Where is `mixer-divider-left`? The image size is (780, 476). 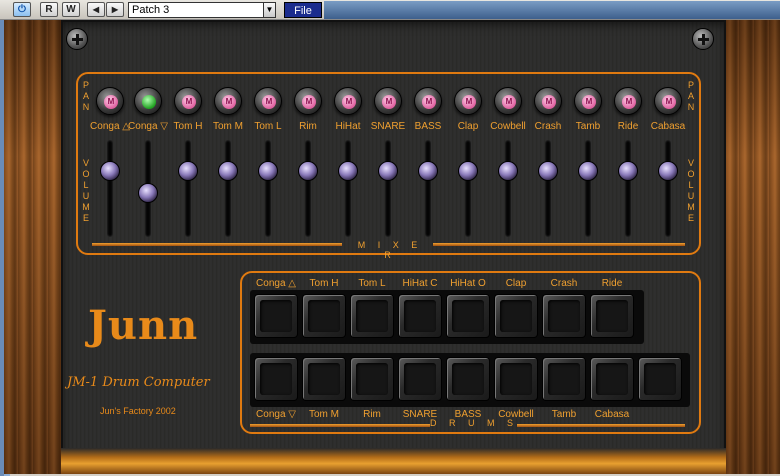
mixer-divider-left is located at coordinates (217, 244).